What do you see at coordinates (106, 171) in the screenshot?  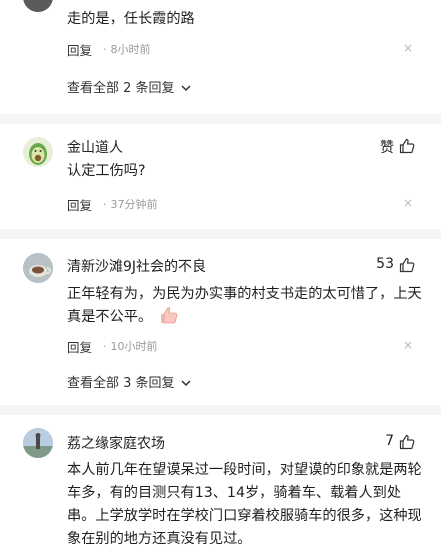 I see `comment-text: 认定工伤吗?` at bounding box center [106, 171].